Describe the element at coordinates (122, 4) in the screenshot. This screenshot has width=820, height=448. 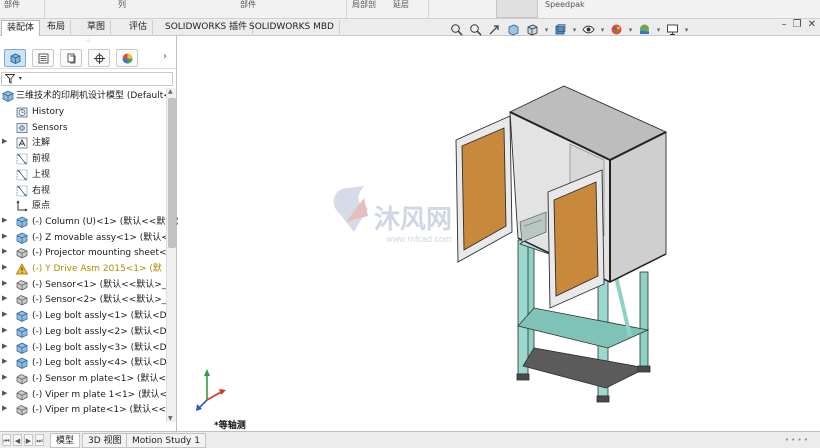
I see `ribbon-label: 列` at that location.